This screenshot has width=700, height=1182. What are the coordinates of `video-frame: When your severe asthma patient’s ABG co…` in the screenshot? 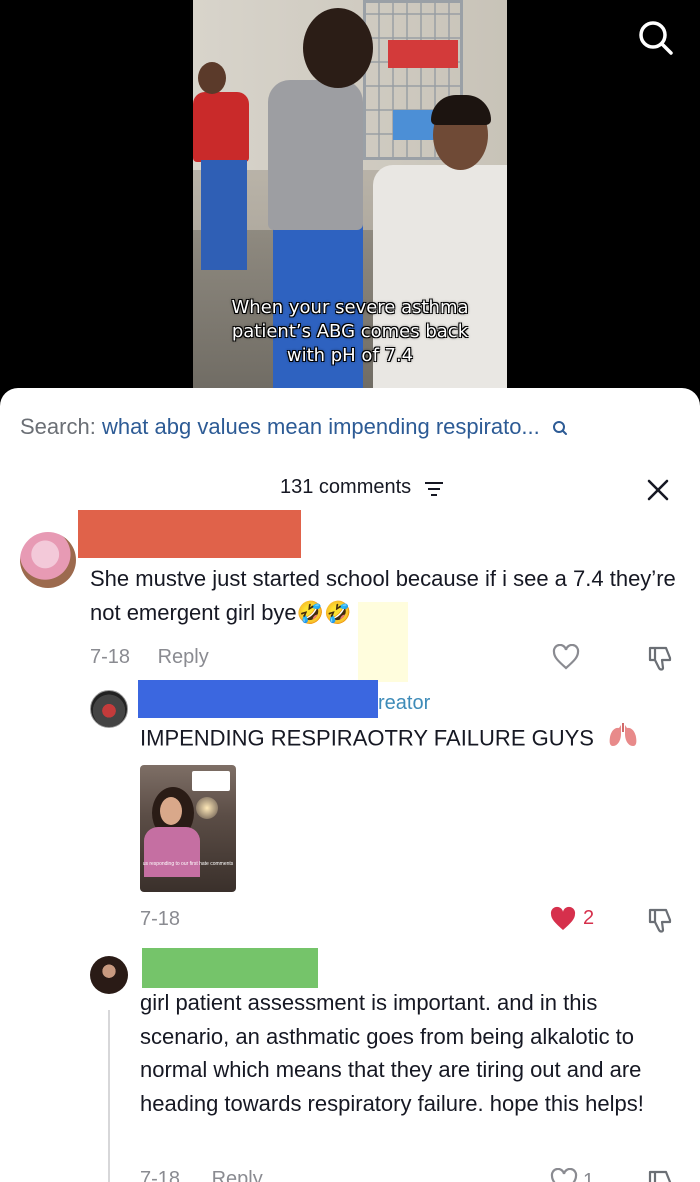 It's located at (350, 196).